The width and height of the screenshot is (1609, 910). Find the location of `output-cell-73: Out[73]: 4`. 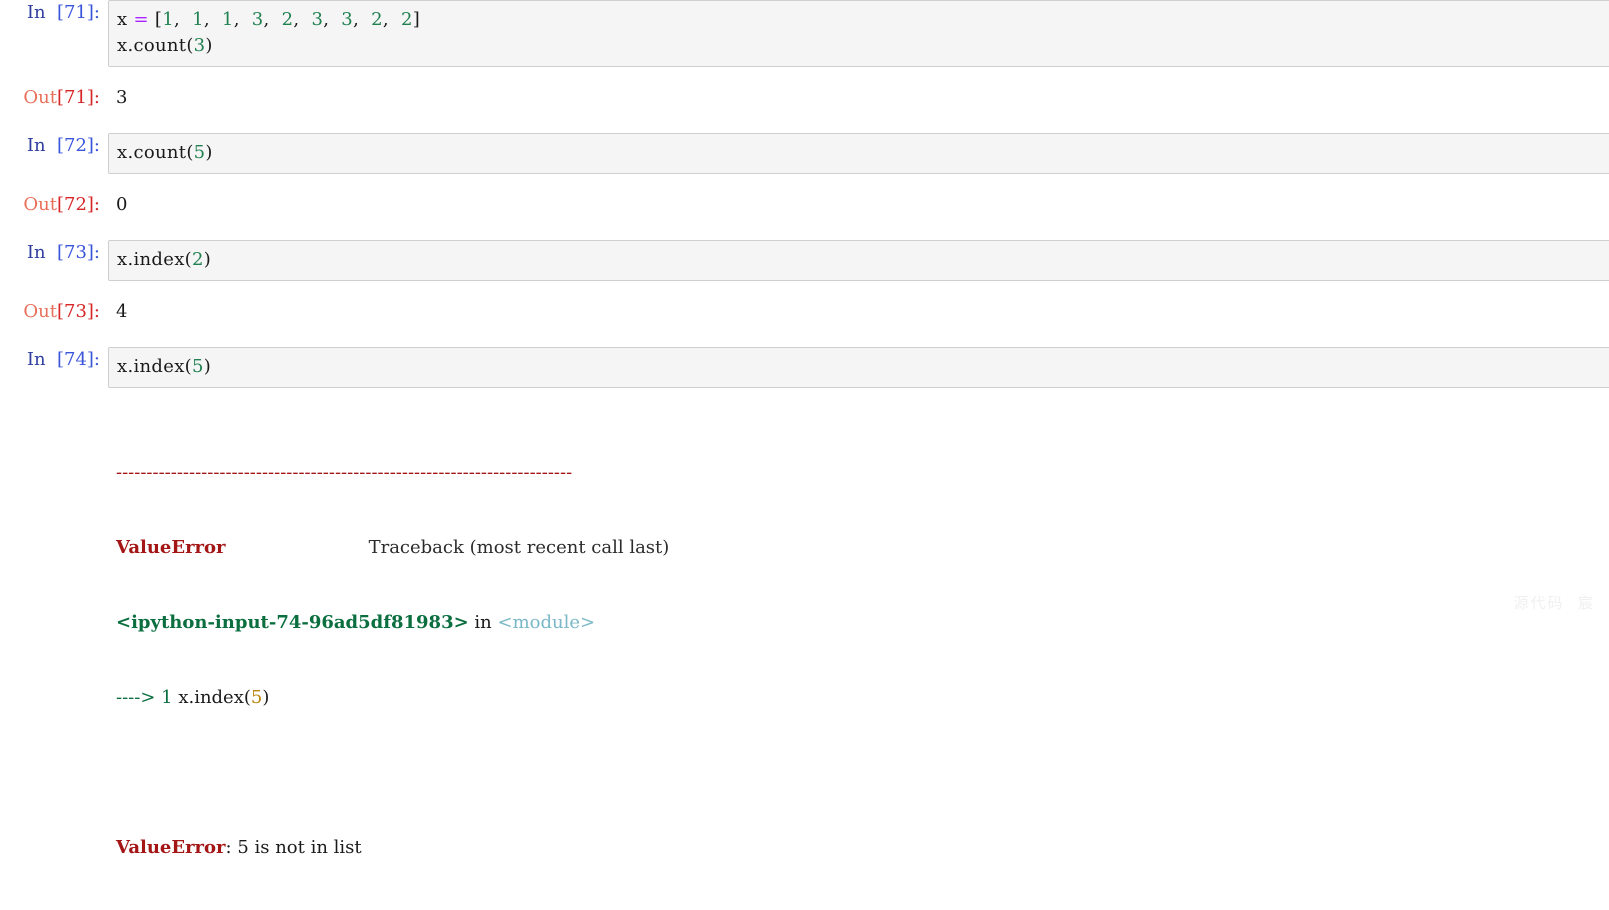

output-cell-73: Out[73]: 4 is located at coordinates (804, 312).